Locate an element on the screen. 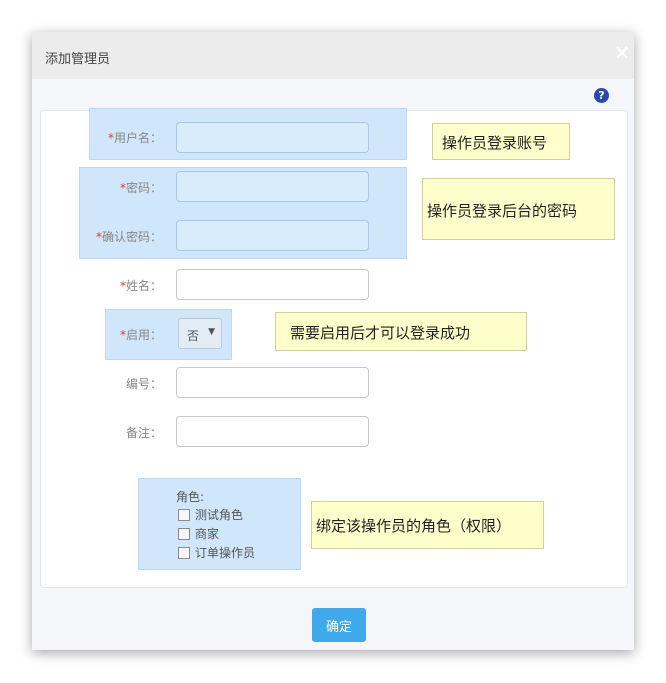 This screenshot has width=666, height=683. role-item-merchant: 商家 is located at coordinates (198, 533).